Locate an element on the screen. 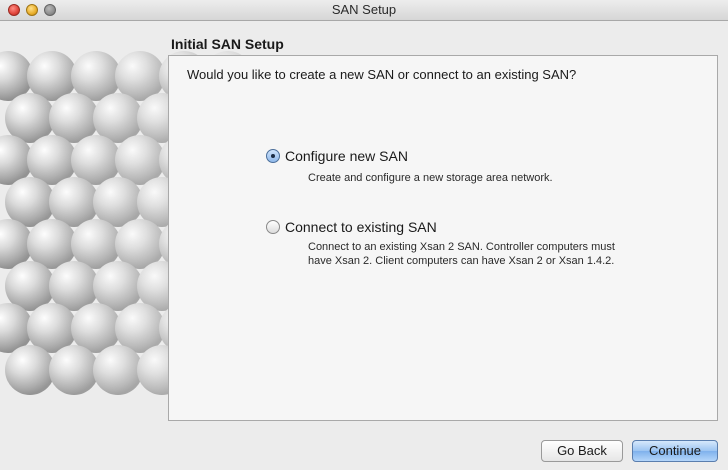  go-back-button: Go Back is located at coordinates (582, 451).